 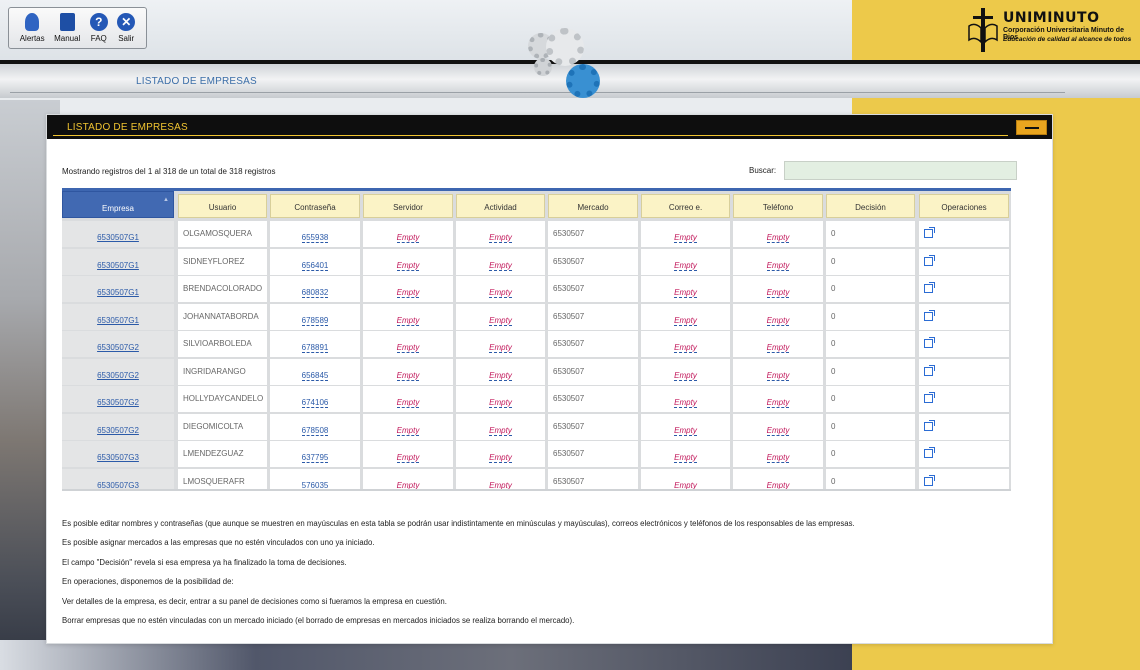 What do you see at coordinates (315, 376) in the screenshot?
I see `password-link: 656845` at bounding box center [315, 376].